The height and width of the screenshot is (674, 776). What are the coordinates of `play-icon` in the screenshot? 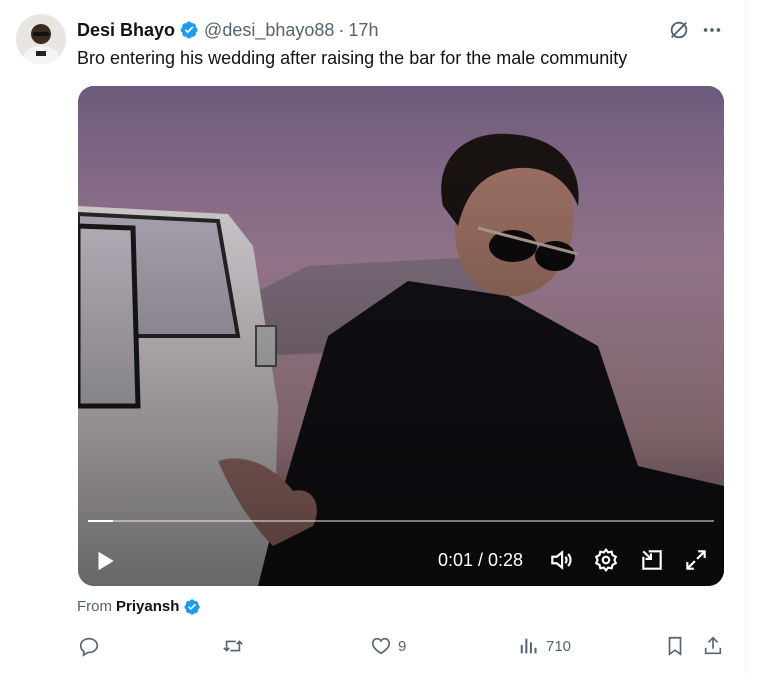 It's located at (106, 561).